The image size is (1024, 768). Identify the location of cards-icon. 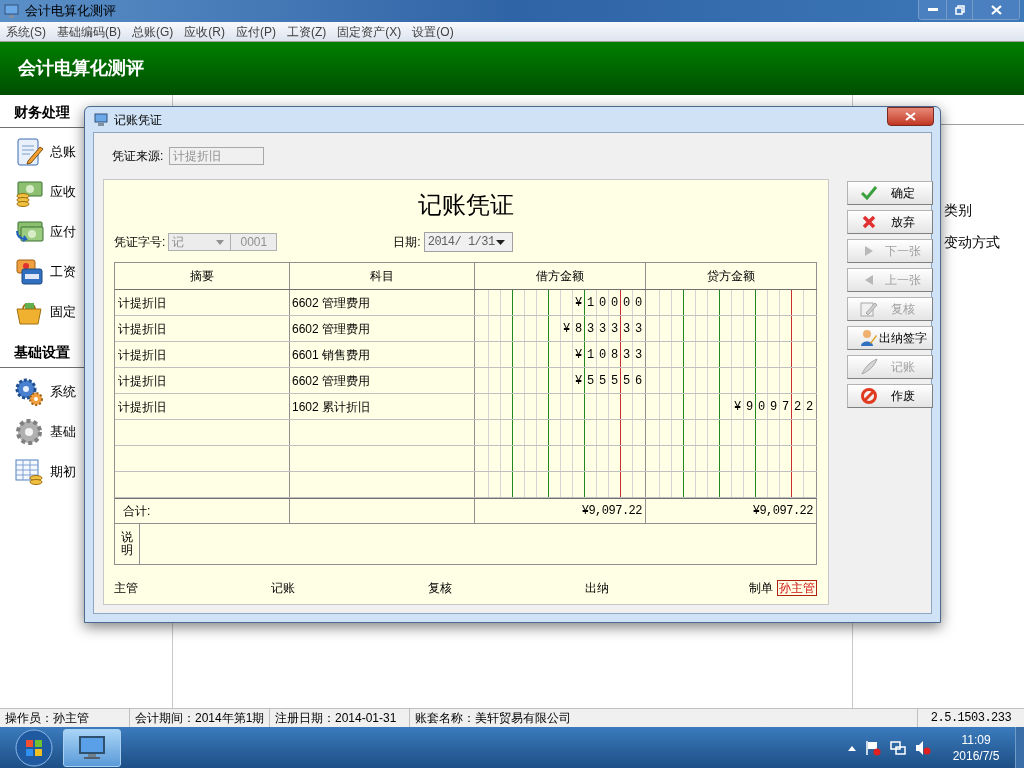
(29, 272).